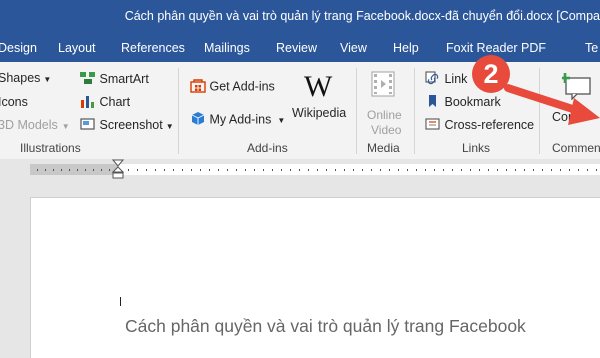 The image size is (600, 358). I want to click on icons-button: Icons, so click(14, 102).